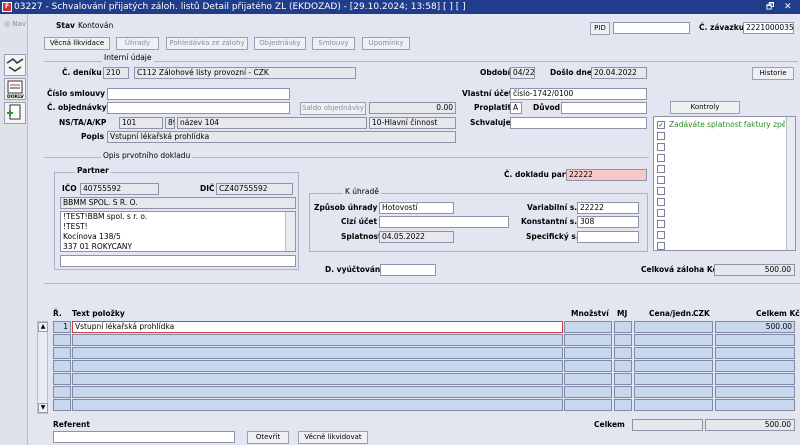  Describe the element at coordinates (15, 113) in the screenshot. I see `add-document-icon` at that location.